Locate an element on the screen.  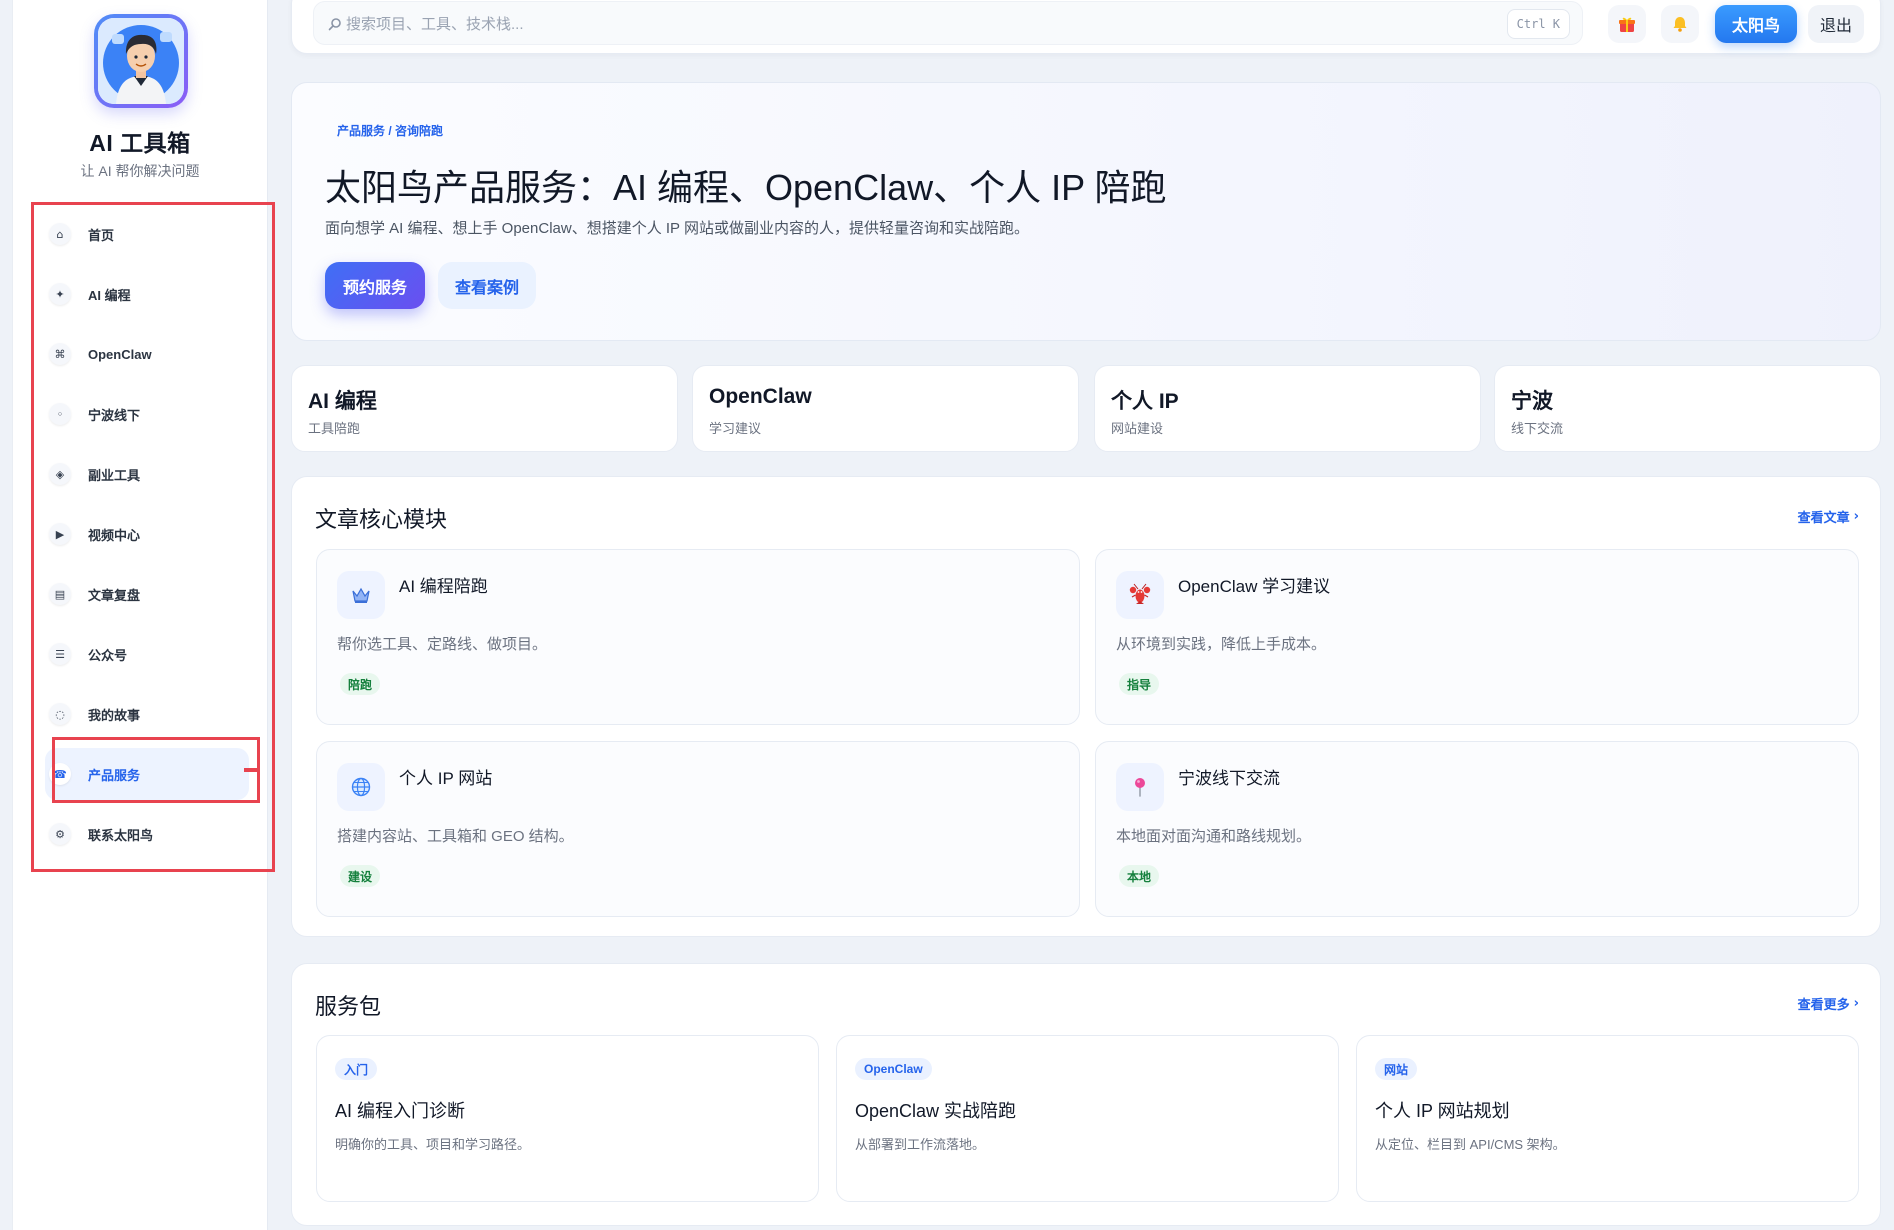
stat-card: AI 编程 工具陪跑 is located at coordinates (484, 408).